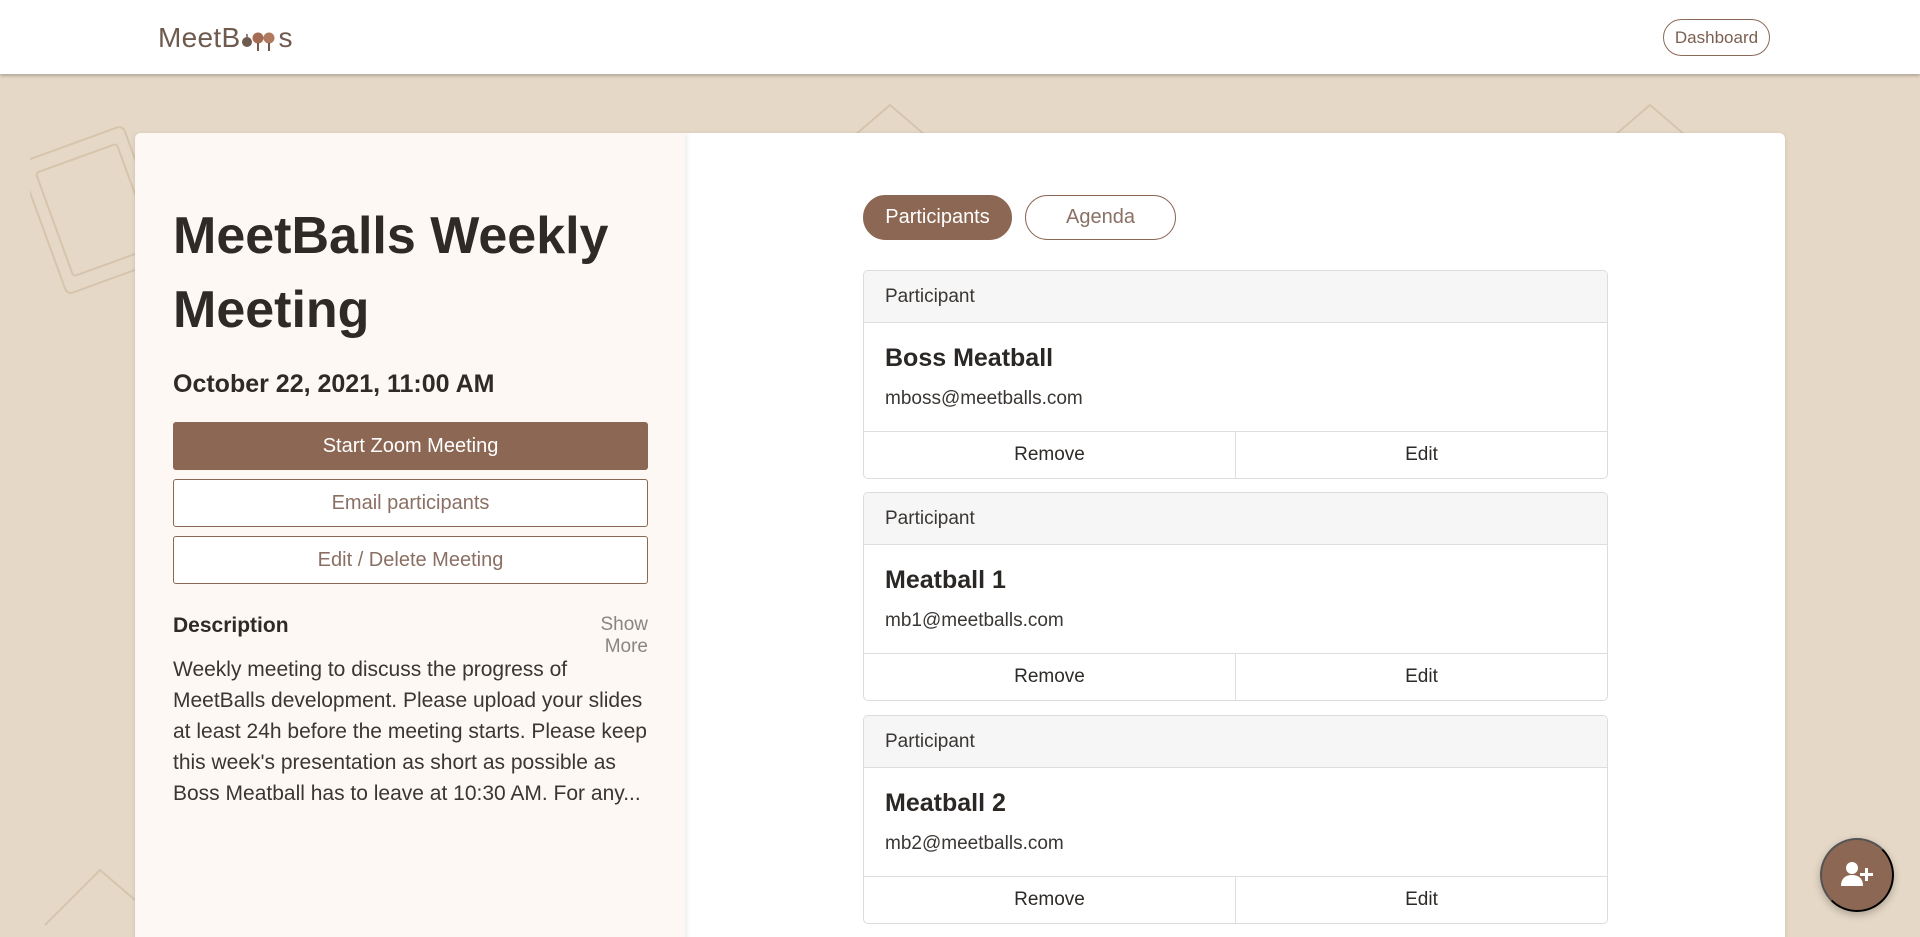 The height and width of the screenshot is (937, 1920). Describe the element at coordinates (334, 384) in the screenshot. I see `meeting-datetime: October 22, 2021, 11:00 AM` at that location.